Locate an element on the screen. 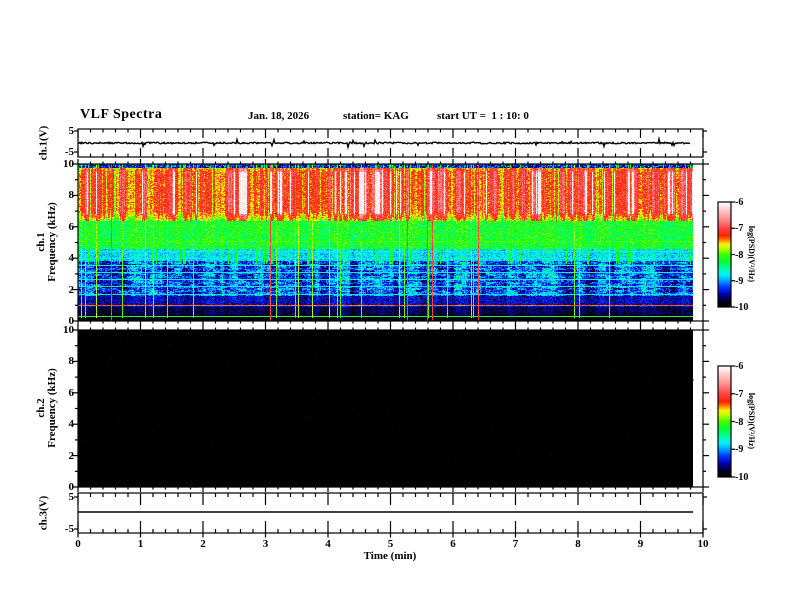  xaxis-tick-label: 10 is located at coordinates (703, 544).